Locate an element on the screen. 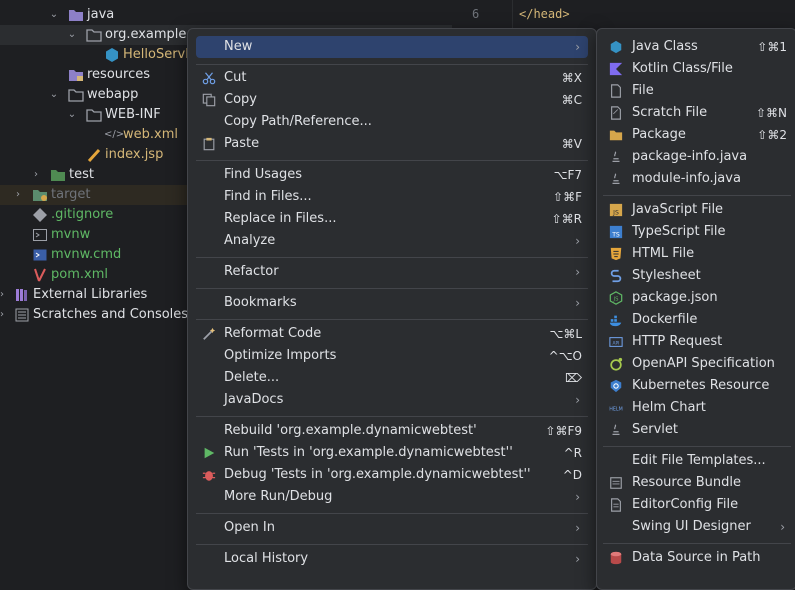 Image resolution: width=795 pixels, height=590 pixels. menu-item-resource-bundle: Resource Bundle is located at coordinates (698, 483).